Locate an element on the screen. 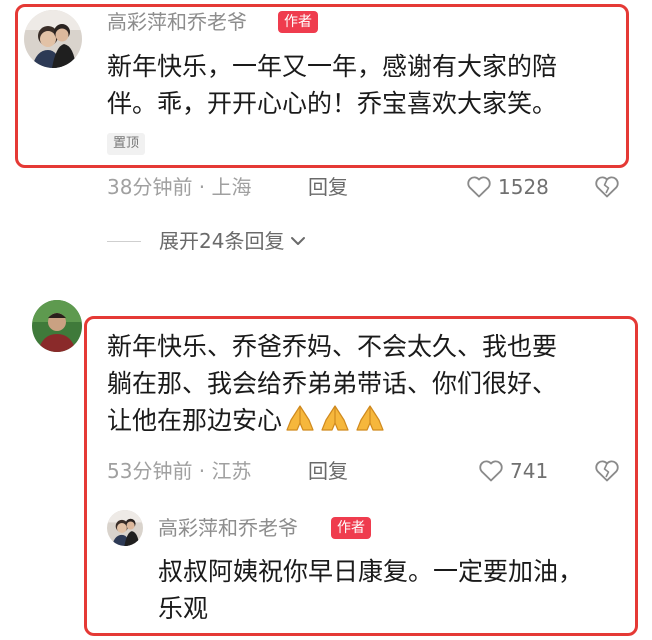 The width and height of the screenshot is (652, 640). expand-replies-button: 展开24条回复 is located at coordinates (206, 241).